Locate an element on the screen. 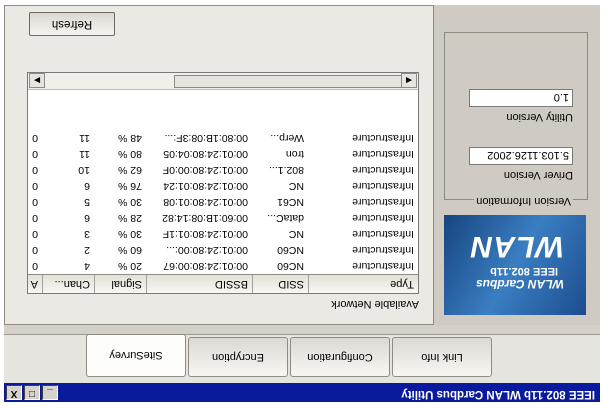 Image resolution: width=606 pixels, height=409 pixels. cell-bssid: 00:01:24:80:01:08 is located at coordinates (205, 202).